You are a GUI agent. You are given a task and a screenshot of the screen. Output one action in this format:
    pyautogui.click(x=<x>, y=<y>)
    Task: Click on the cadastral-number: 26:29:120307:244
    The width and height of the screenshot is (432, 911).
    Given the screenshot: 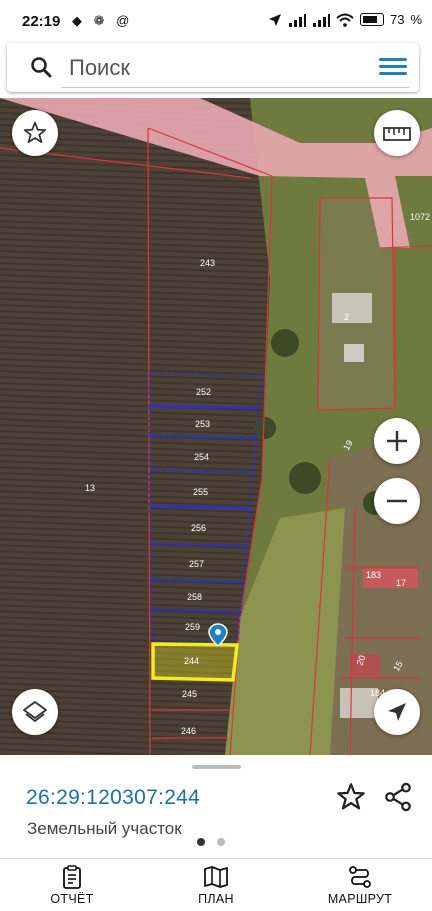 What is the action you would take?
    pyautogui.click(x=113, y=797)
    